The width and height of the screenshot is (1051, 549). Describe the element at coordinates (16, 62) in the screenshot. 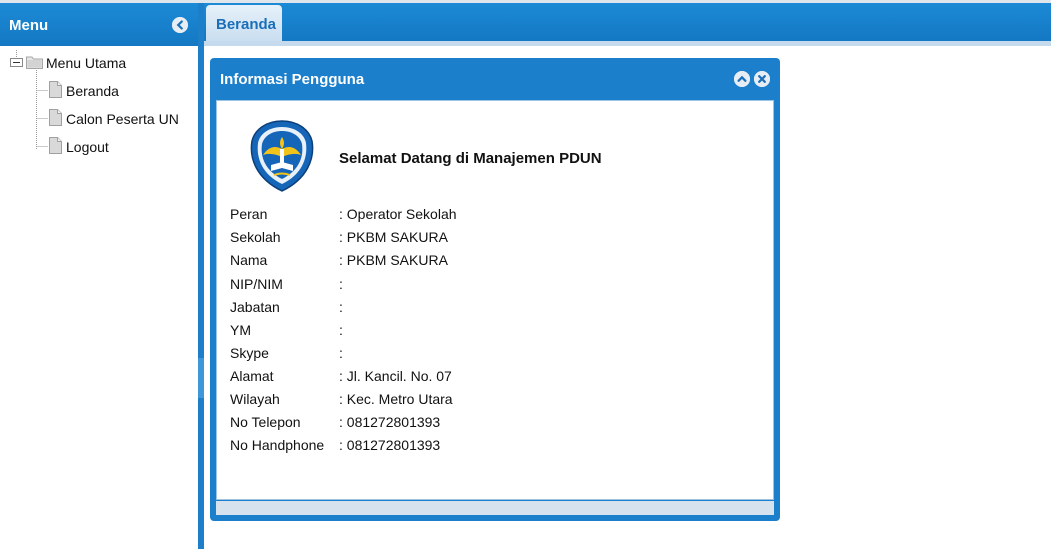

I see `collapse-toggle-icon` at that location.